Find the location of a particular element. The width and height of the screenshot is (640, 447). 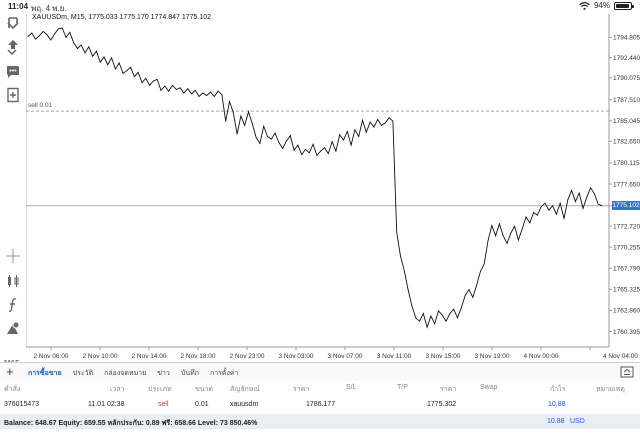

objects-icon is located at coordinates (13, 328).